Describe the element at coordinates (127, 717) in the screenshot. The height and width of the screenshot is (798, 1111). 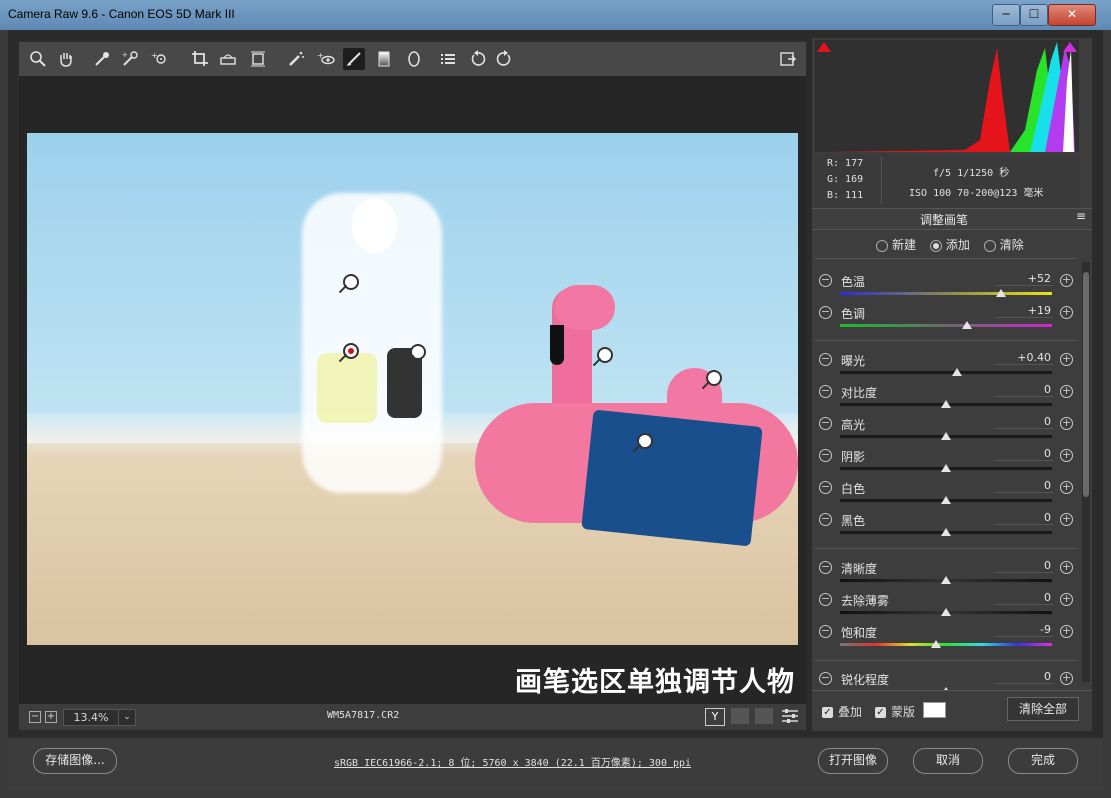
I see `zoom-dropdown-icon: ⌄` at that location.